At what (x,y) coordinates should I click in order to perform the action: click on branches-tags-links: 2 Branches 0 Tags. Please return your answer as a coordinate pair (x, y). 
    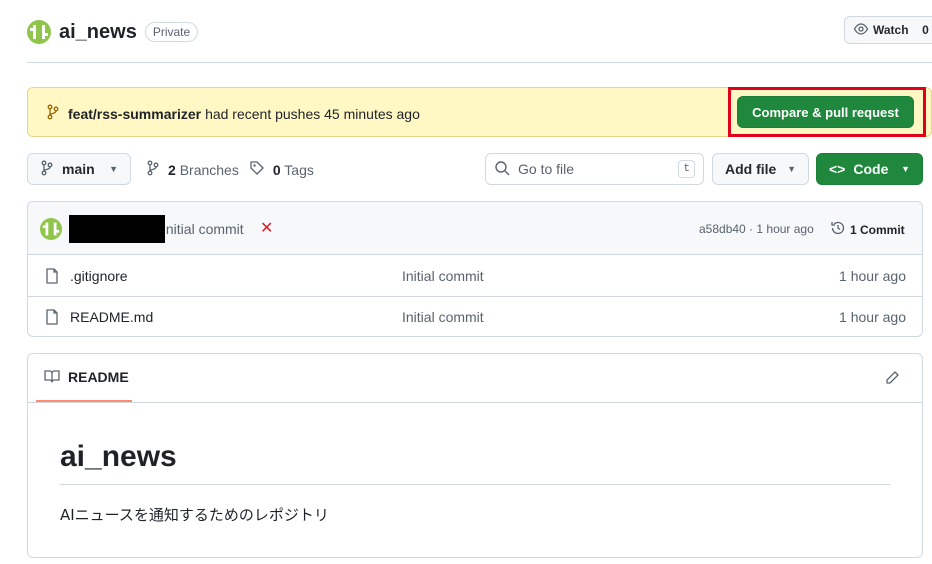
    Looking at the image, I should click on (230, 169).